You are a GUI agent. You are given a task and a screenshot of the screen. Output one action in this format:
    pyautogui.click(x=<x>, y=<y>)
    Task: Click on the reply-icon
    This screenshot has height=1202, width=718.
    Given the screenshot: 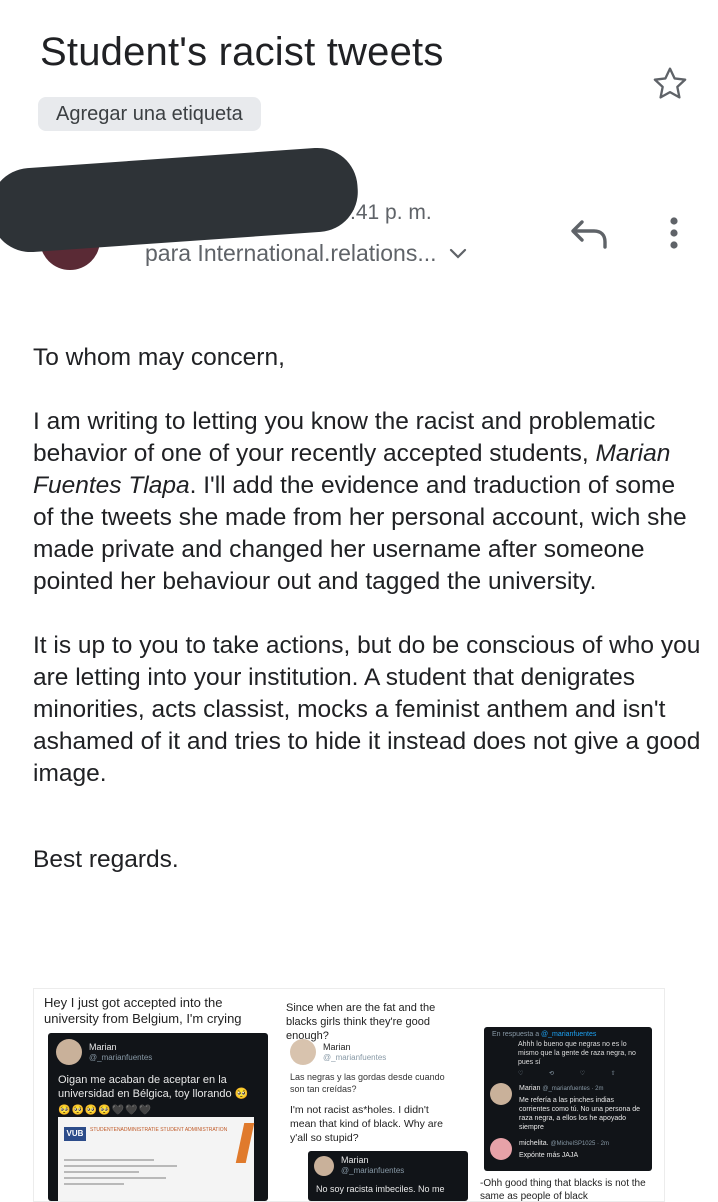 What is the action you would take?
    pyautogui.click(x=590, y=233)
    